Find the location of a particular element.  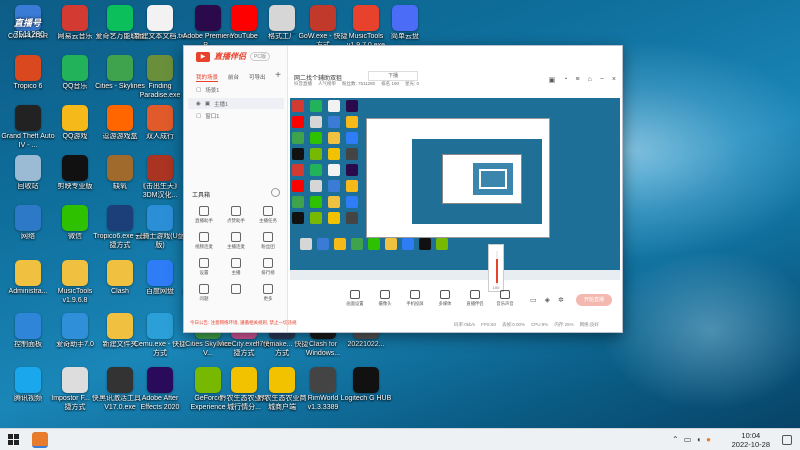

notification-icon is located at coordinates (787, 440).